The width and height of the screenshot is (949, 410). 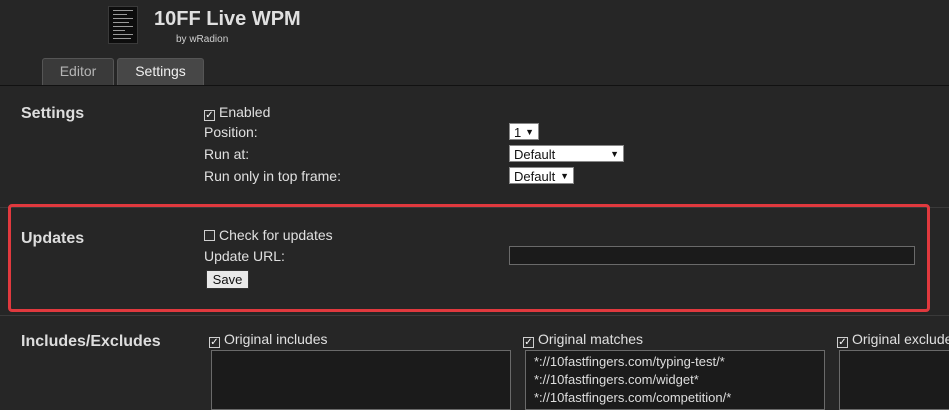 What do you see at coordinates (123, 25) in the screenshot?
I see `script-icon` at bounding box center [123, 25].